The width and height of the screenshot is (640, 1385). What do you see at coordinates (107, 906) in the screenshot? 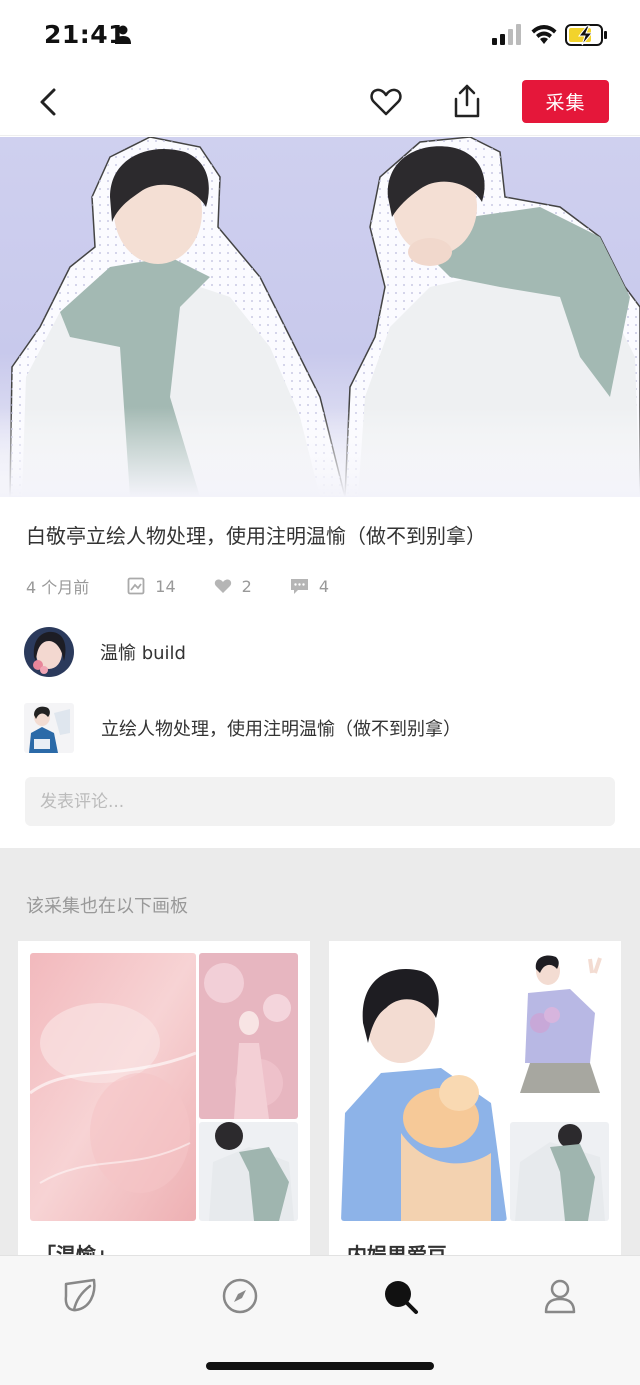
I see `related-boards-title: 该采集也在以下画板` at bounding box center [107, 906].